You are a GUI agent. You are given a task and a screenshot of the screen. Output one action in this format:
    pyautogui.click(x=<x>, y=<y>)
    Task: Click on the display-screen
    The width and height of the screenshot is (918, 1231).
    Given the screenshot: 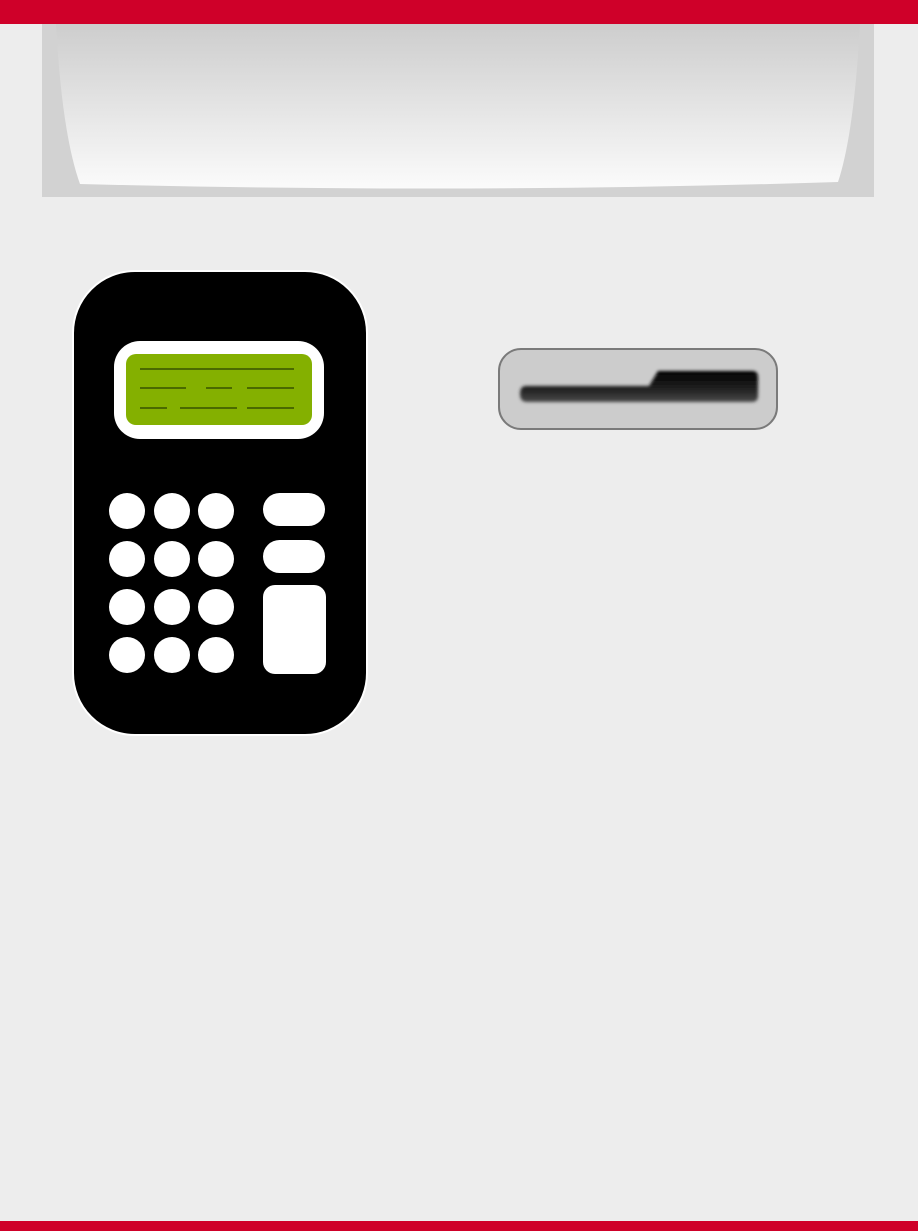 What is the action you would take?
    pyautogui.click(x=219, y=389)
    